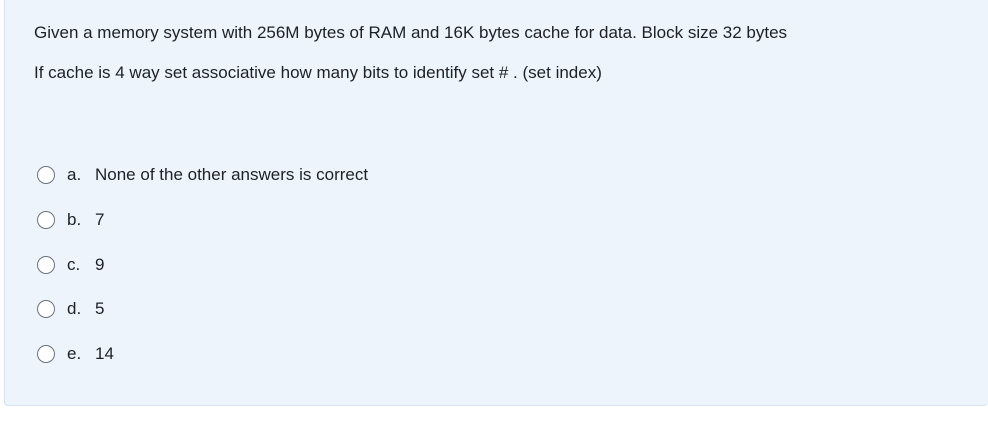 The height and width of the screenshot is (427, 988). I want to click on answer-option-a: a. None of the other answers is correct, so click(202, 175).